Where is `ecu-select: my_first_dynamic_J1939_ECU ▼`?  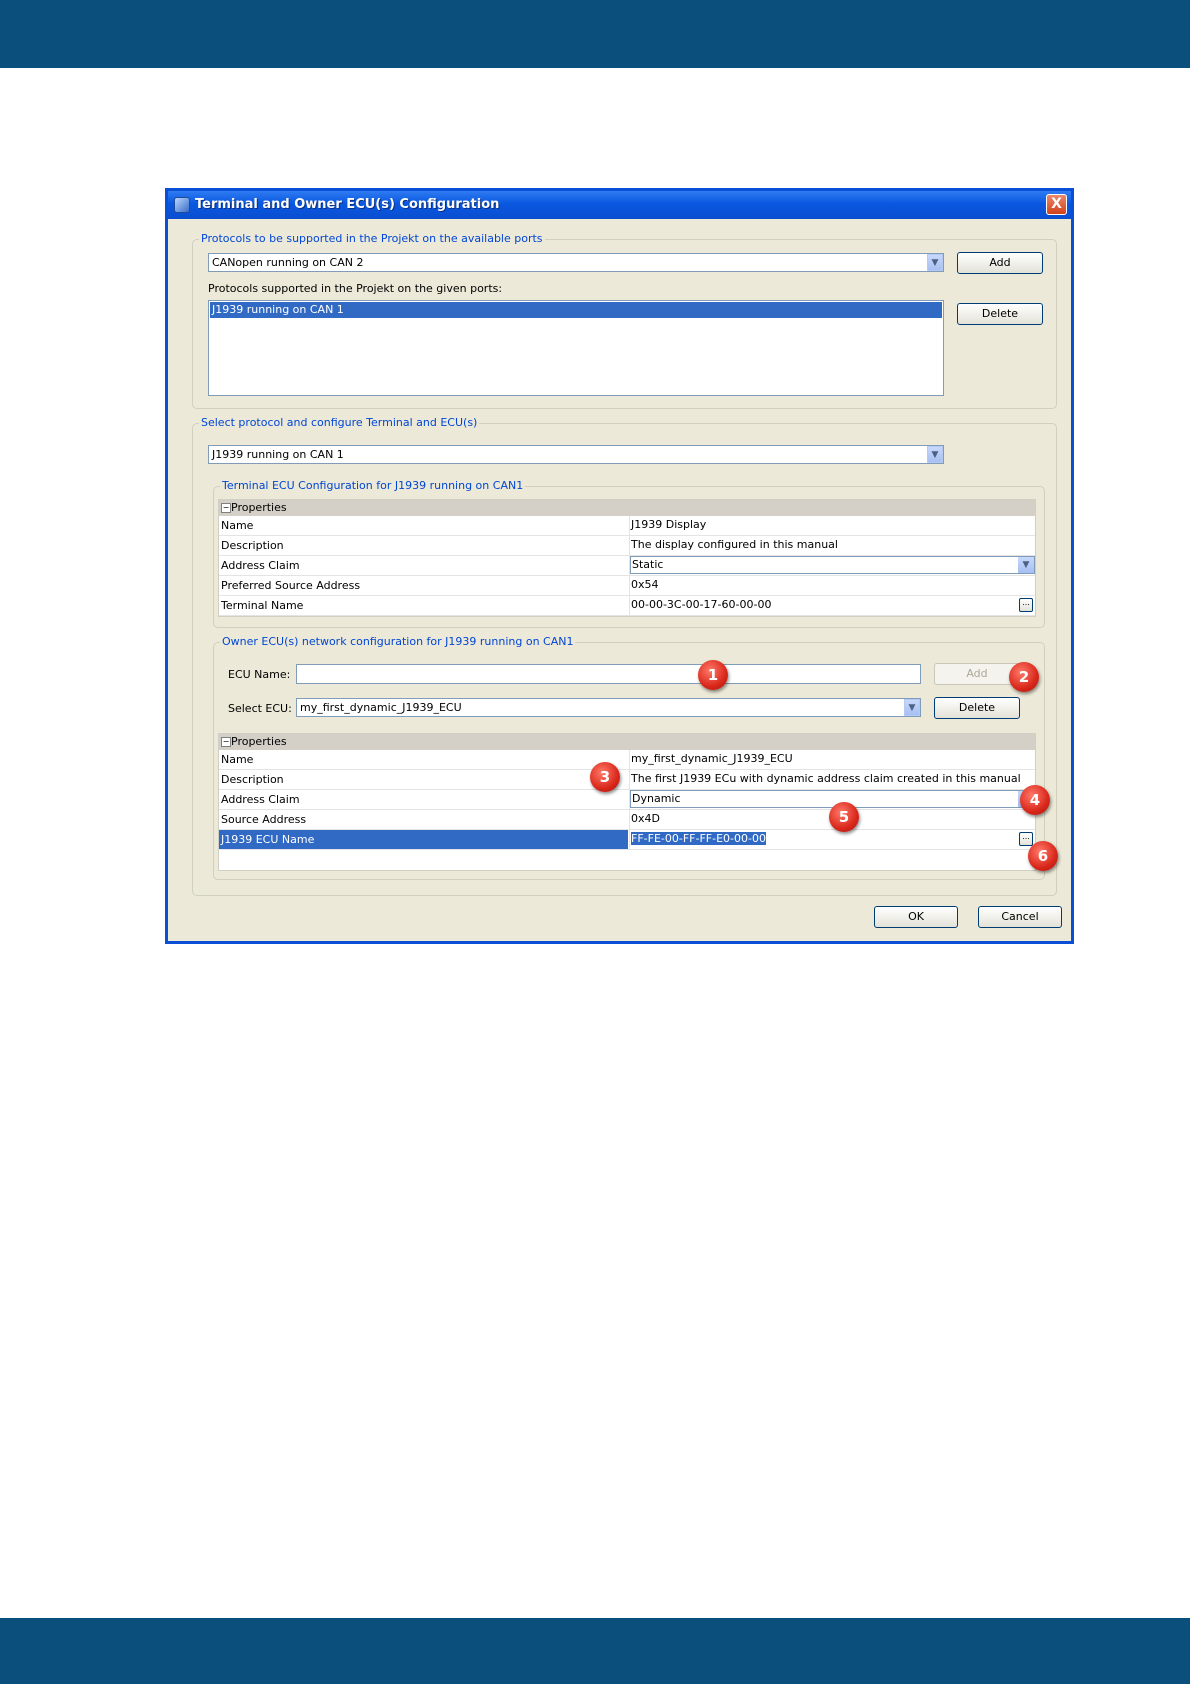
ecu-select: my_first_dynamic_J1939_ECU ▼ is located at coordinates (608, 707).